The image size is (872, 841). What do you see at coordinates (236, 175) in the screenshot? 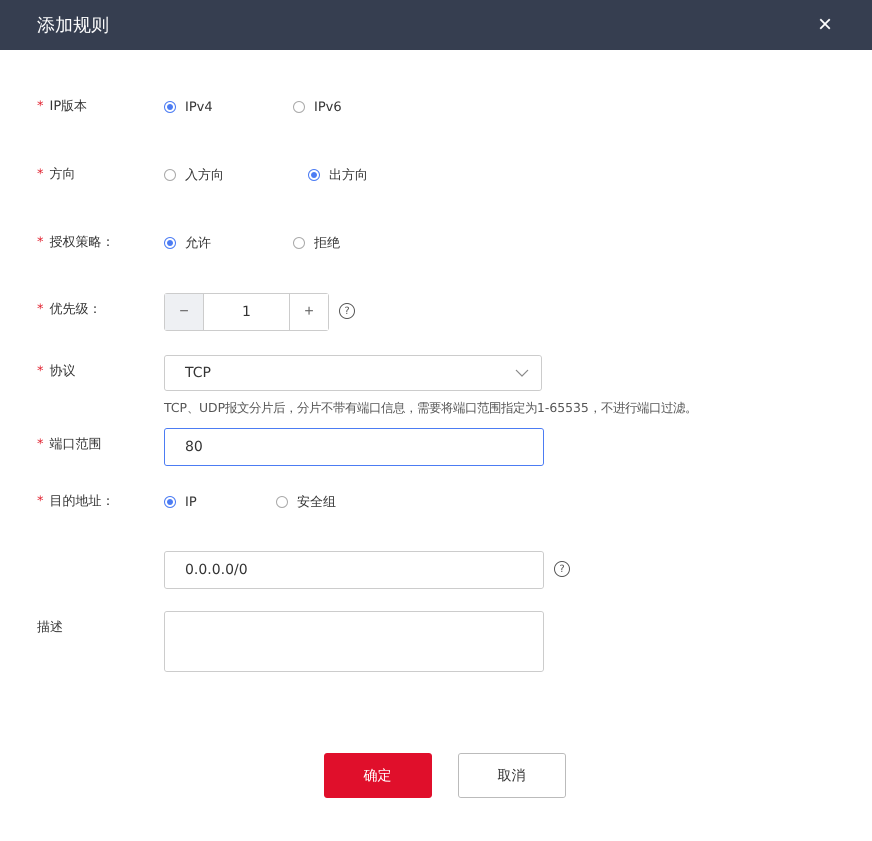
I see `radio-option: 入方向` at bounding box center [236, 175].